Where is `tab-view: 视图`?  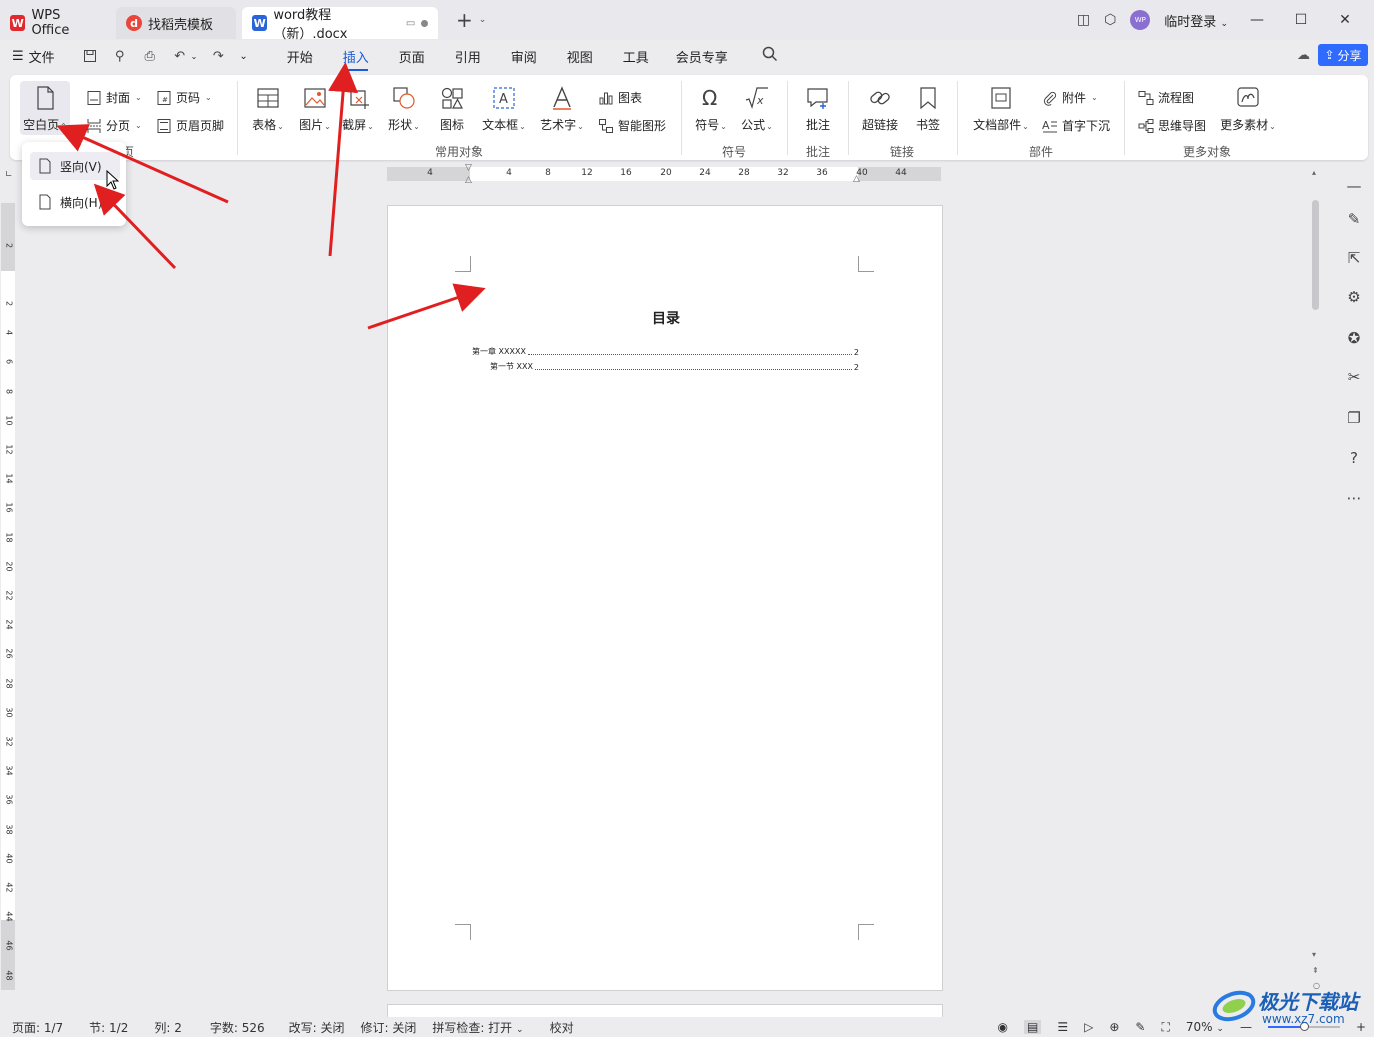
tab-view: 视图 is located at coordinates (580, 56).